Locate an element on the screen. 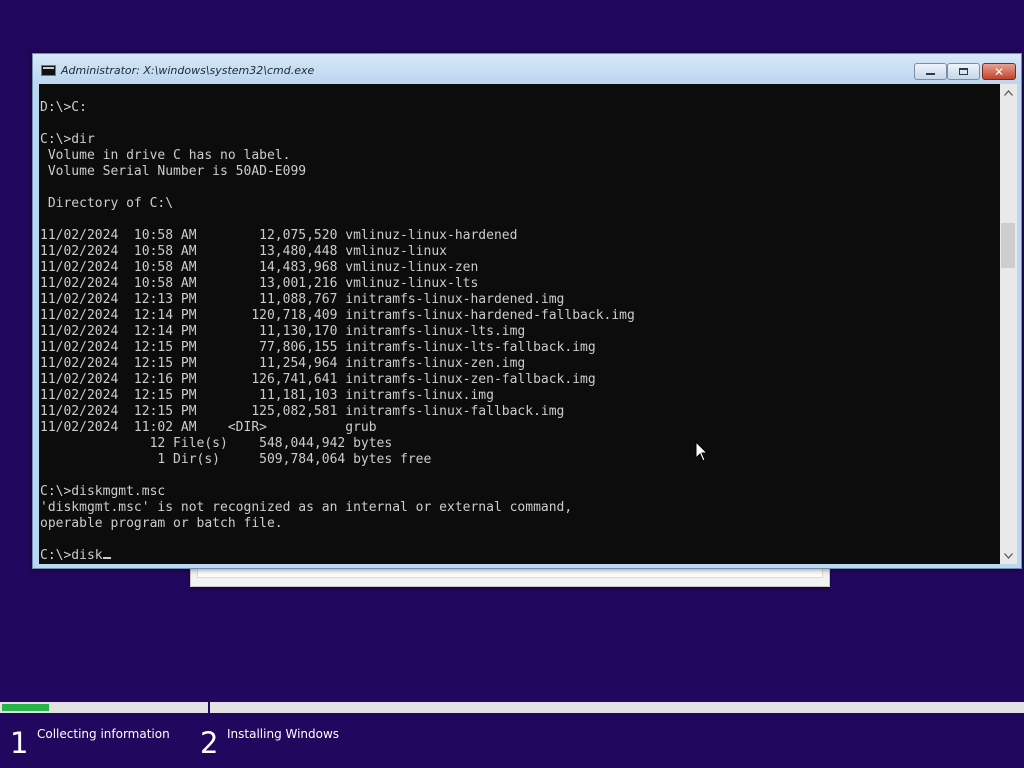 The width and height of the screenshot is (1024, 768). scroll-up-button is located at coordinates (1008, 92).